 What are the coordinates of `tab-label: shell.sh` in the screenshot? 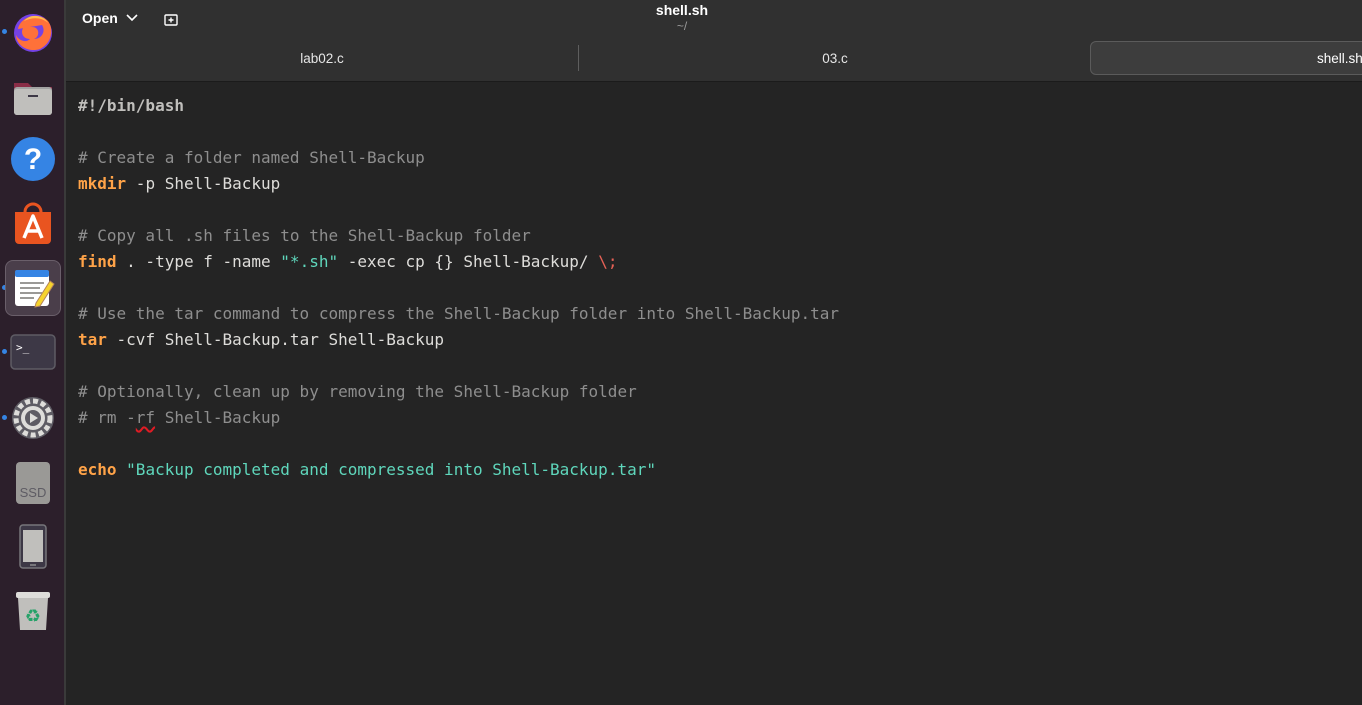 It's located at (1339, 58).